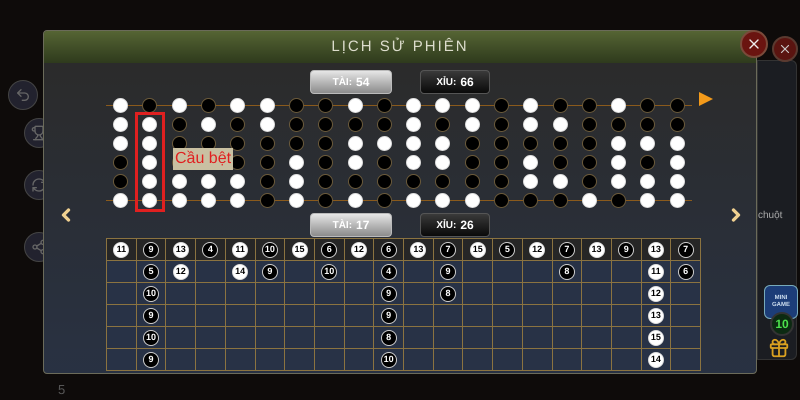 This screenshot has width=800, height=400. What do you see at coordinates (770, 216) in the screenshot?
I see `side-text: chuột` at bounding box center [770, 216].